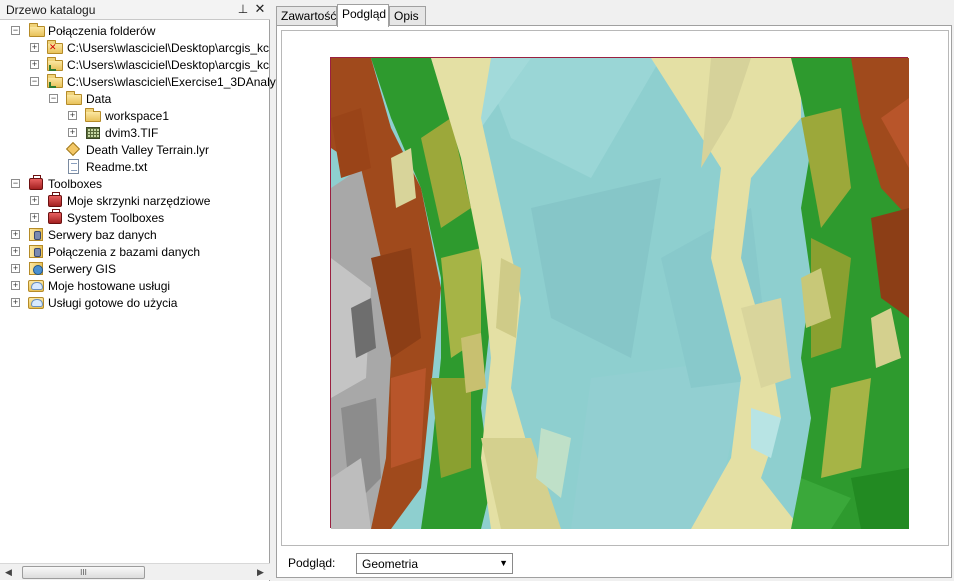 The image size is (954, 581). I want to click on database-connection-icon, so click(36, 251).